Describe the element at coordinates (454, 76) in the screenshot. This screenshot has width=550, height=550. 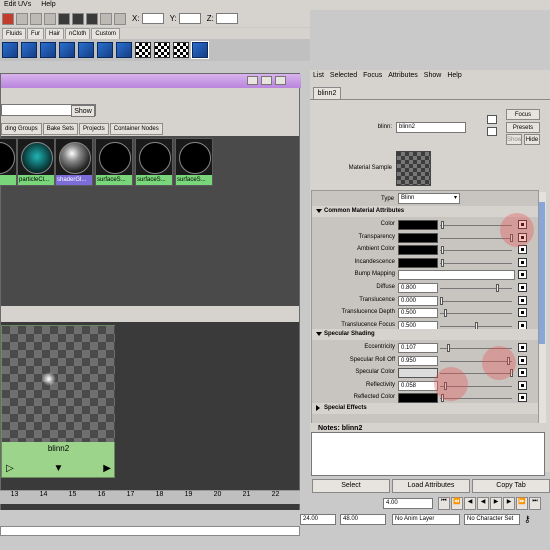
I see `menu-help-right: Help` at that location.